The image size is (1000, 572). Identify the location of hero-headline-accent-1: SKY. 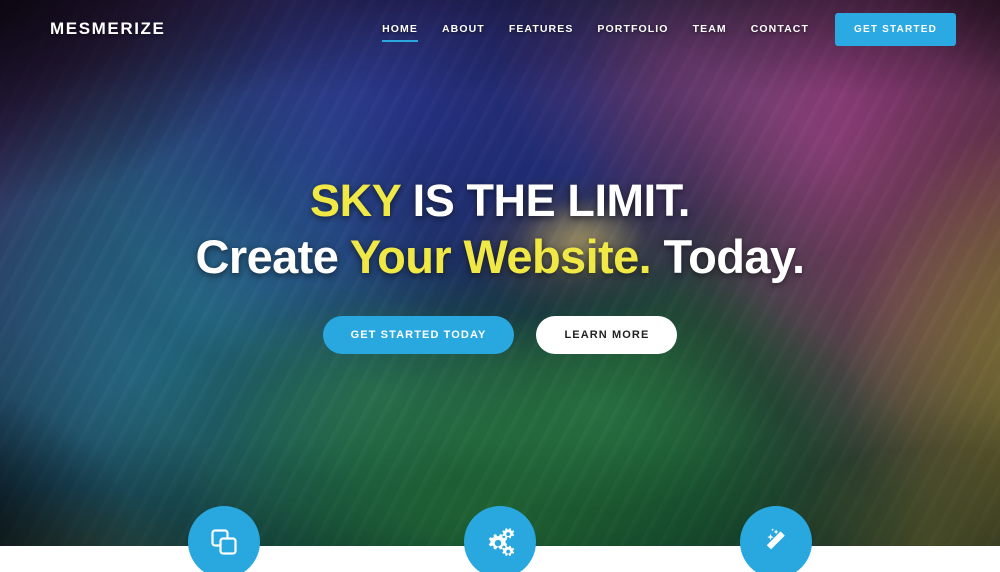
(355, 200).